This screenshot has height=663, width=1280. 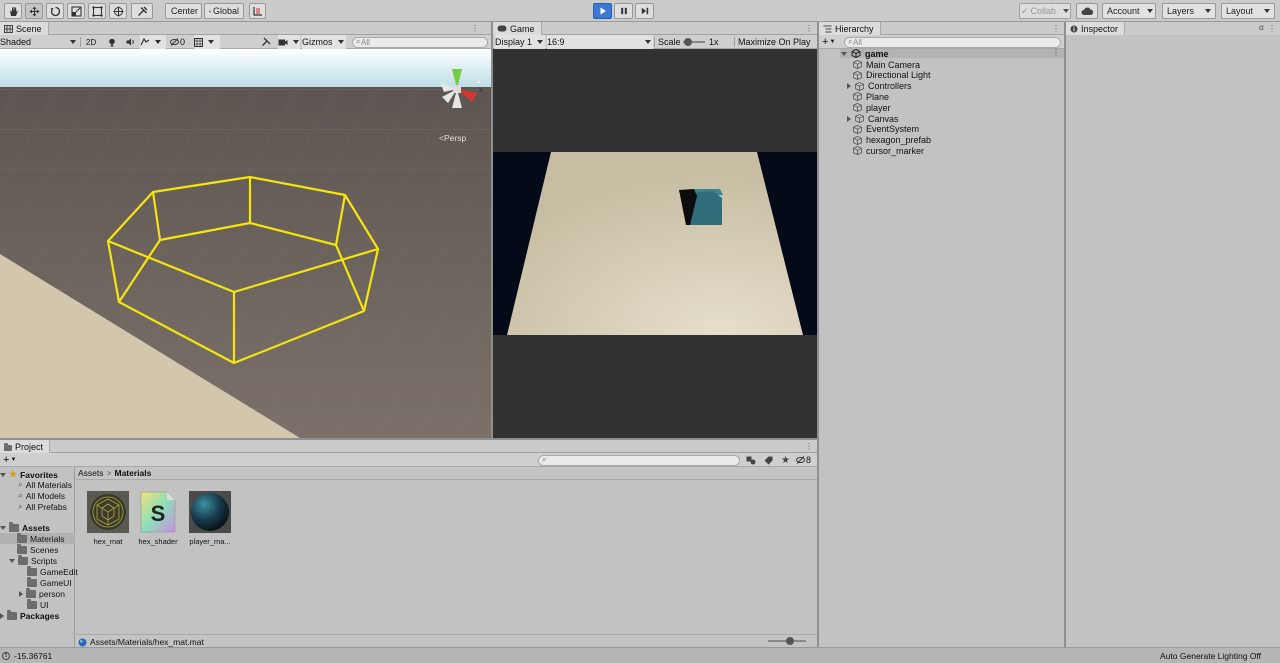 I want to click on console-message: -15.36761, so click(x=33, y=656).